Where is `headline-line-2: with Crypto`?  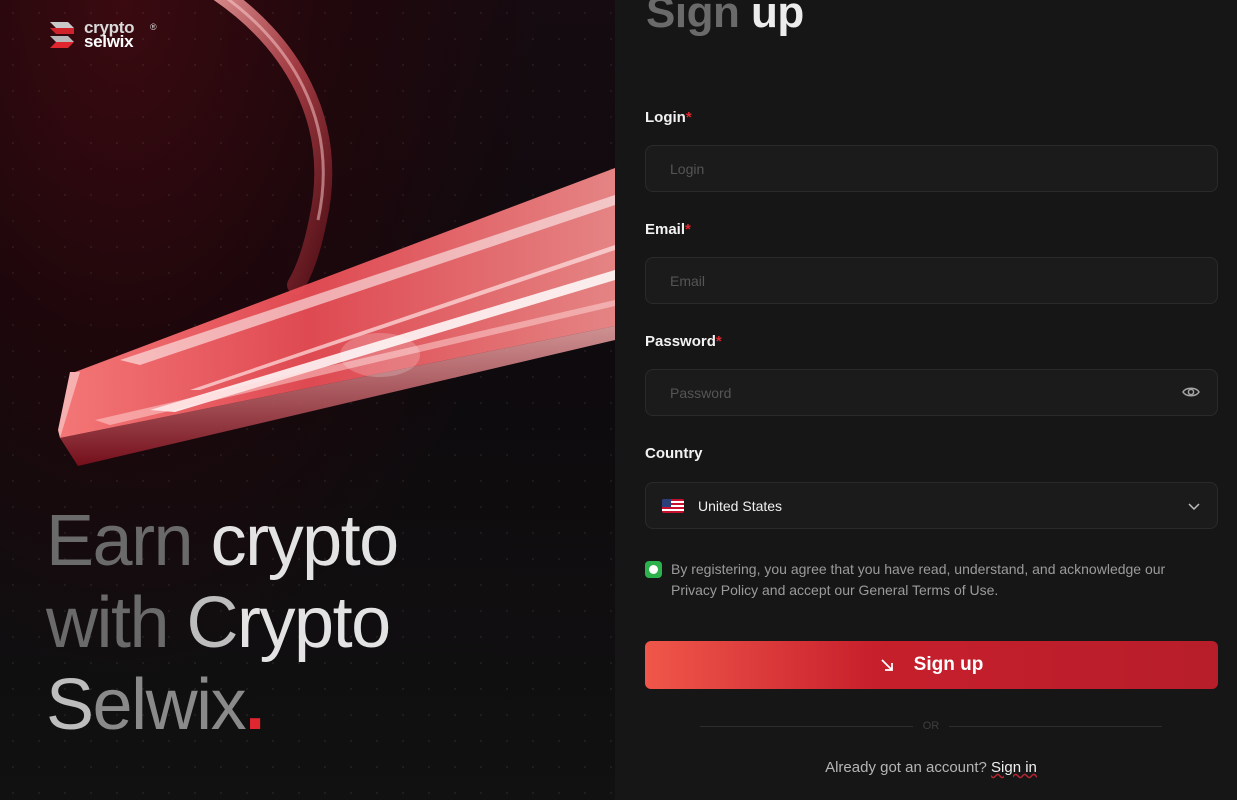
headline-line-2: with Crypto is located at coordinates (218, 623).